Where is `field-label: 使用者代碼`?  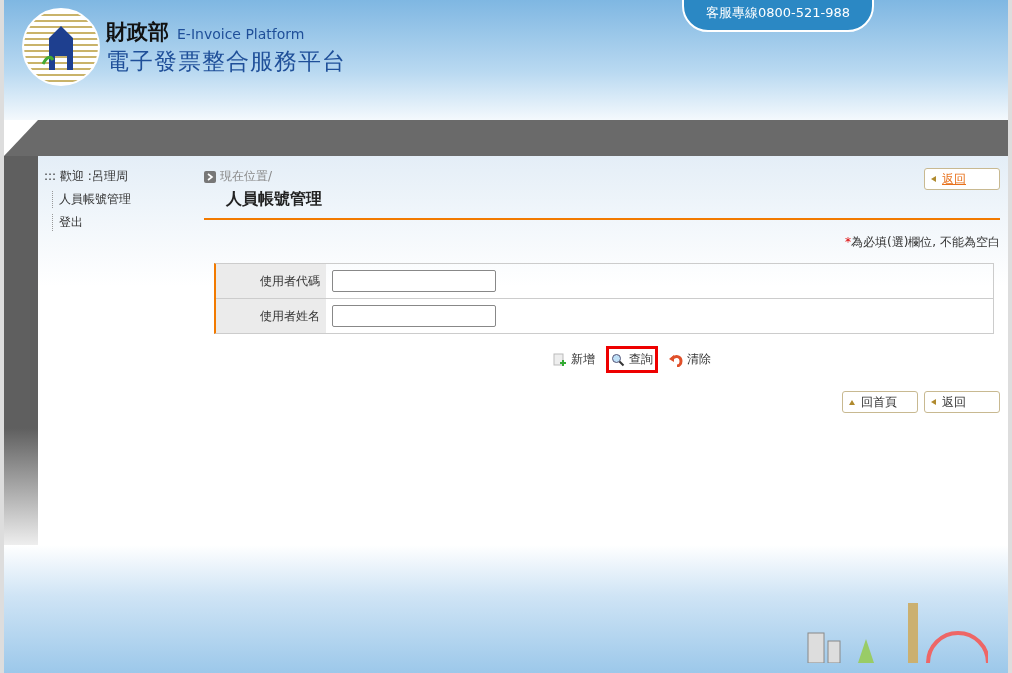 field-label: 使用者代碼 is located at coordinates (271, 281).